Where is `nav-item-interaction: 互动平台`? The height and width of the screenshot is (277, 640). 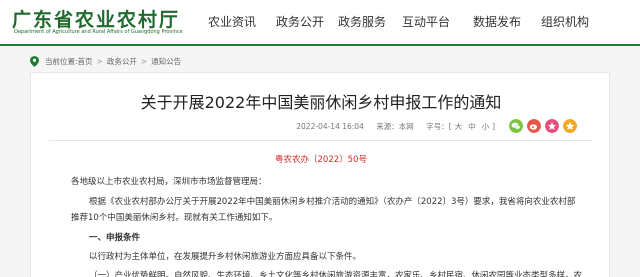 nav-item-interaction: 互动平台 is located at coordinates (426, 22).